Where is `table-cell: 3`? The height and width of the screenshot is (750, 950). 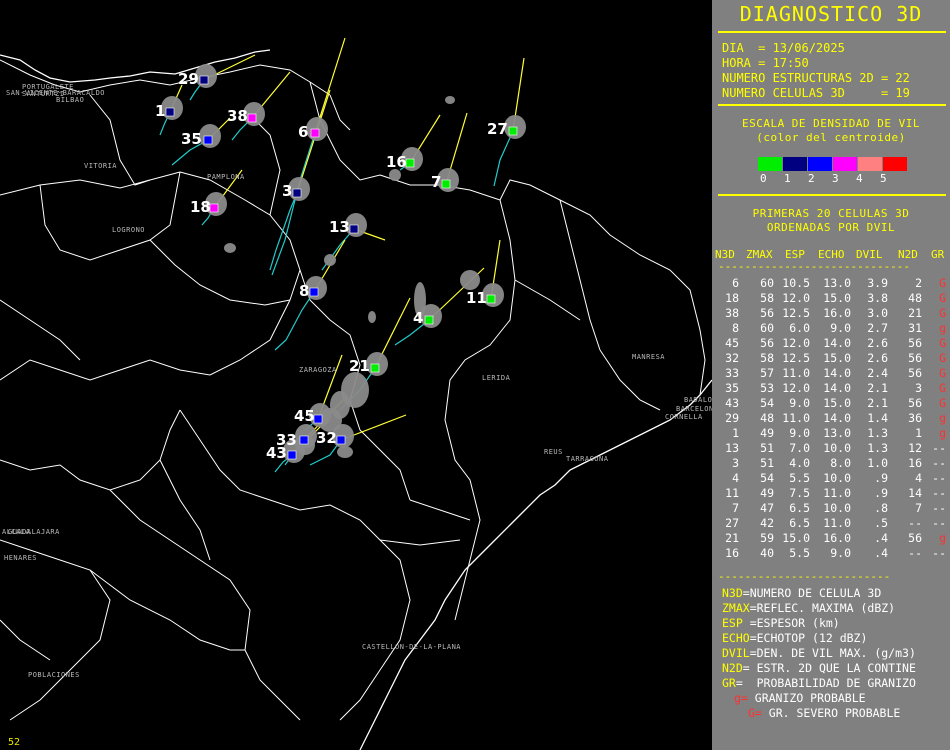
table-cell: 3 is located at coordinates (735, 463).